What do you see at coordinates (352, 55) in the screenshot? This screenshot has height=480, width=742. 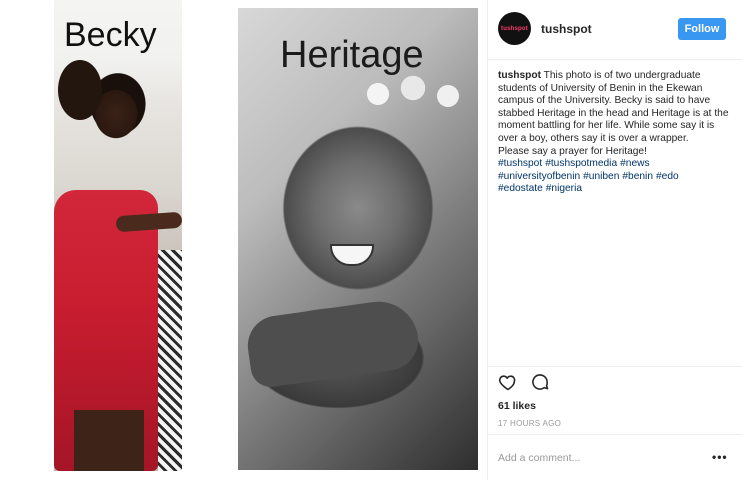 I see `photo-label-heritage: Heritage` at bounding box center [352, 55].